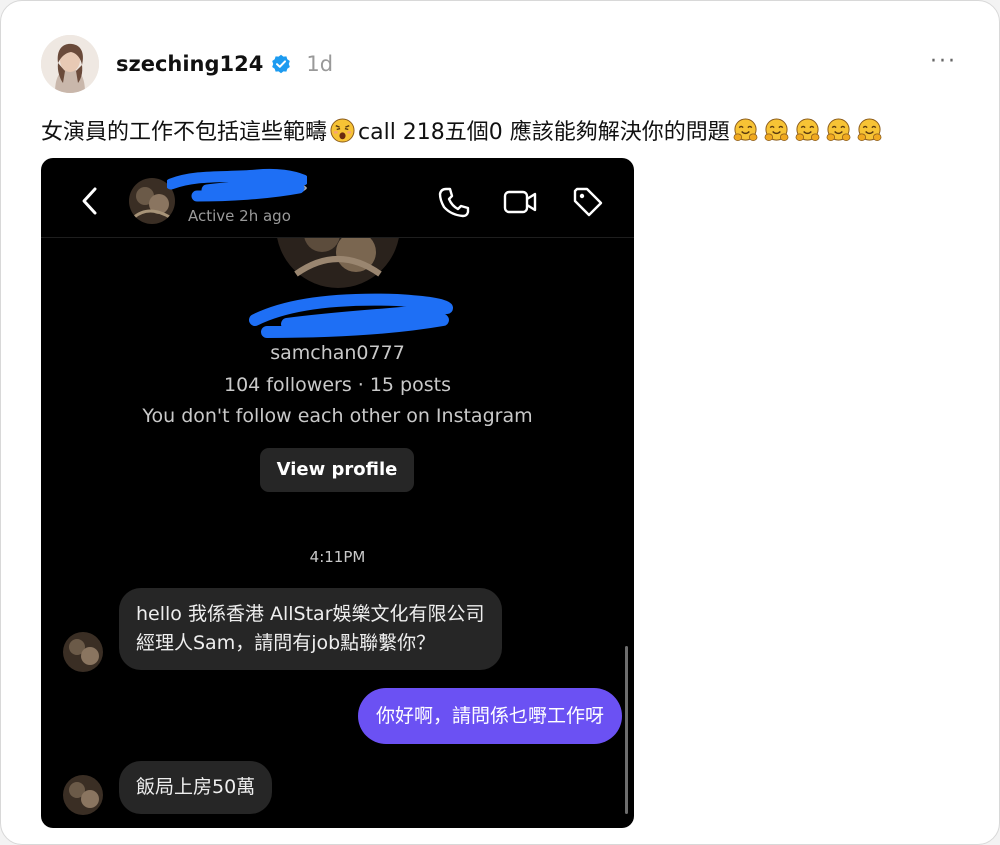 This screenshot has width=1000, height=845. I want to click on scrollbar, so click(626, 730).